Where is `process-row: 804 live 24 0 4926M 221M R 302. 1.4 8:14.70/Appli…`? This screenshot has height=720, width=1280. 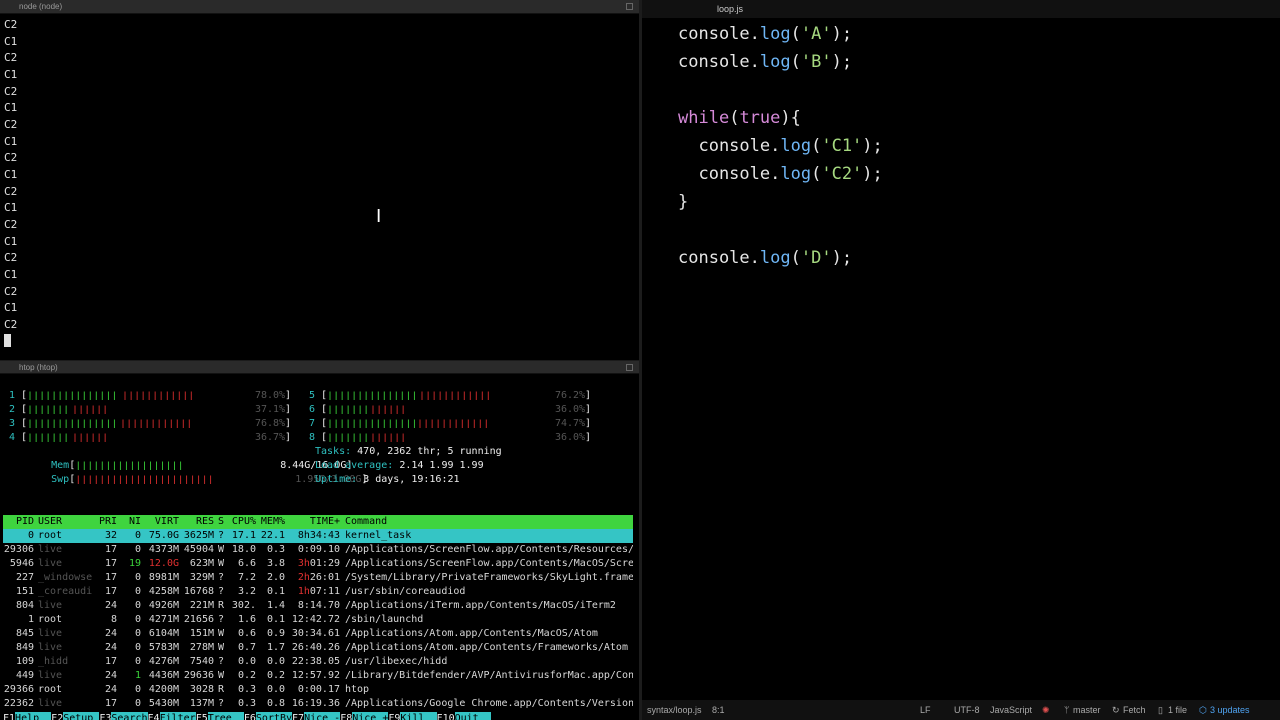 process-row: 804 live 24 0 4926M 221M R 302. 1.4 8:14.70/Appli… is located at coordinates (318, 606).